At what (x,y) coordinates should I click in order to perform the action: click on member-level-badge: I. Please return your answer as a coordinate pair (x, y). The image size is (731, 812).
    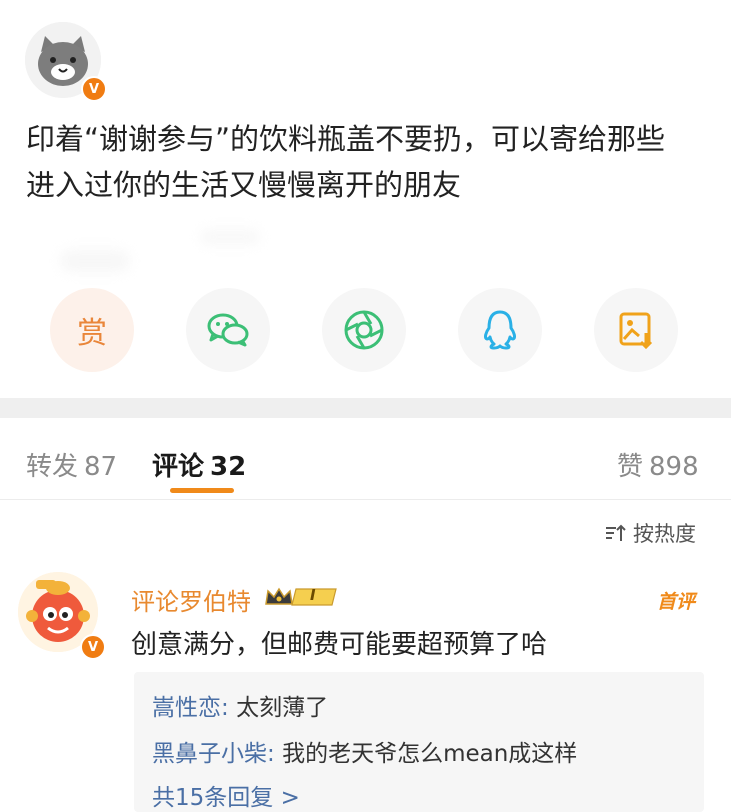
    Looking at the image, I should click on (302, 599).